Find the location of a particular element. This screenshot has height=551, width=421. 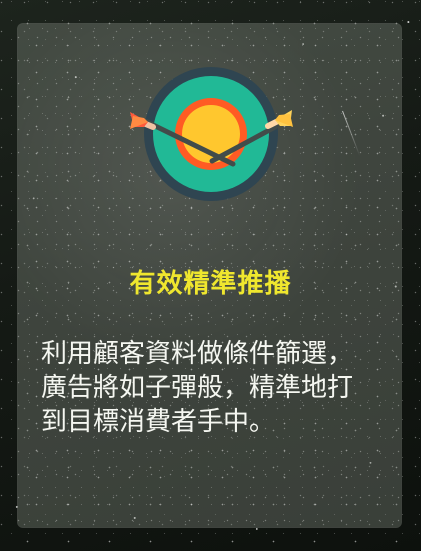

card-title: 有效精準推播 is located at coordinates (210, 284).